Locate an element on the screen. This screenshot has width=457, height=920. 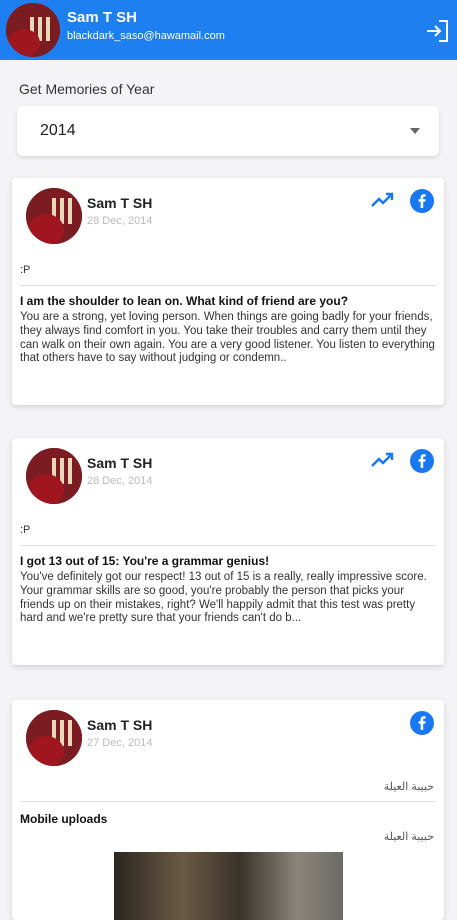
app-header: Sam T SH blackdark_saso@hawamail.com is located at coordinates (228, 30).